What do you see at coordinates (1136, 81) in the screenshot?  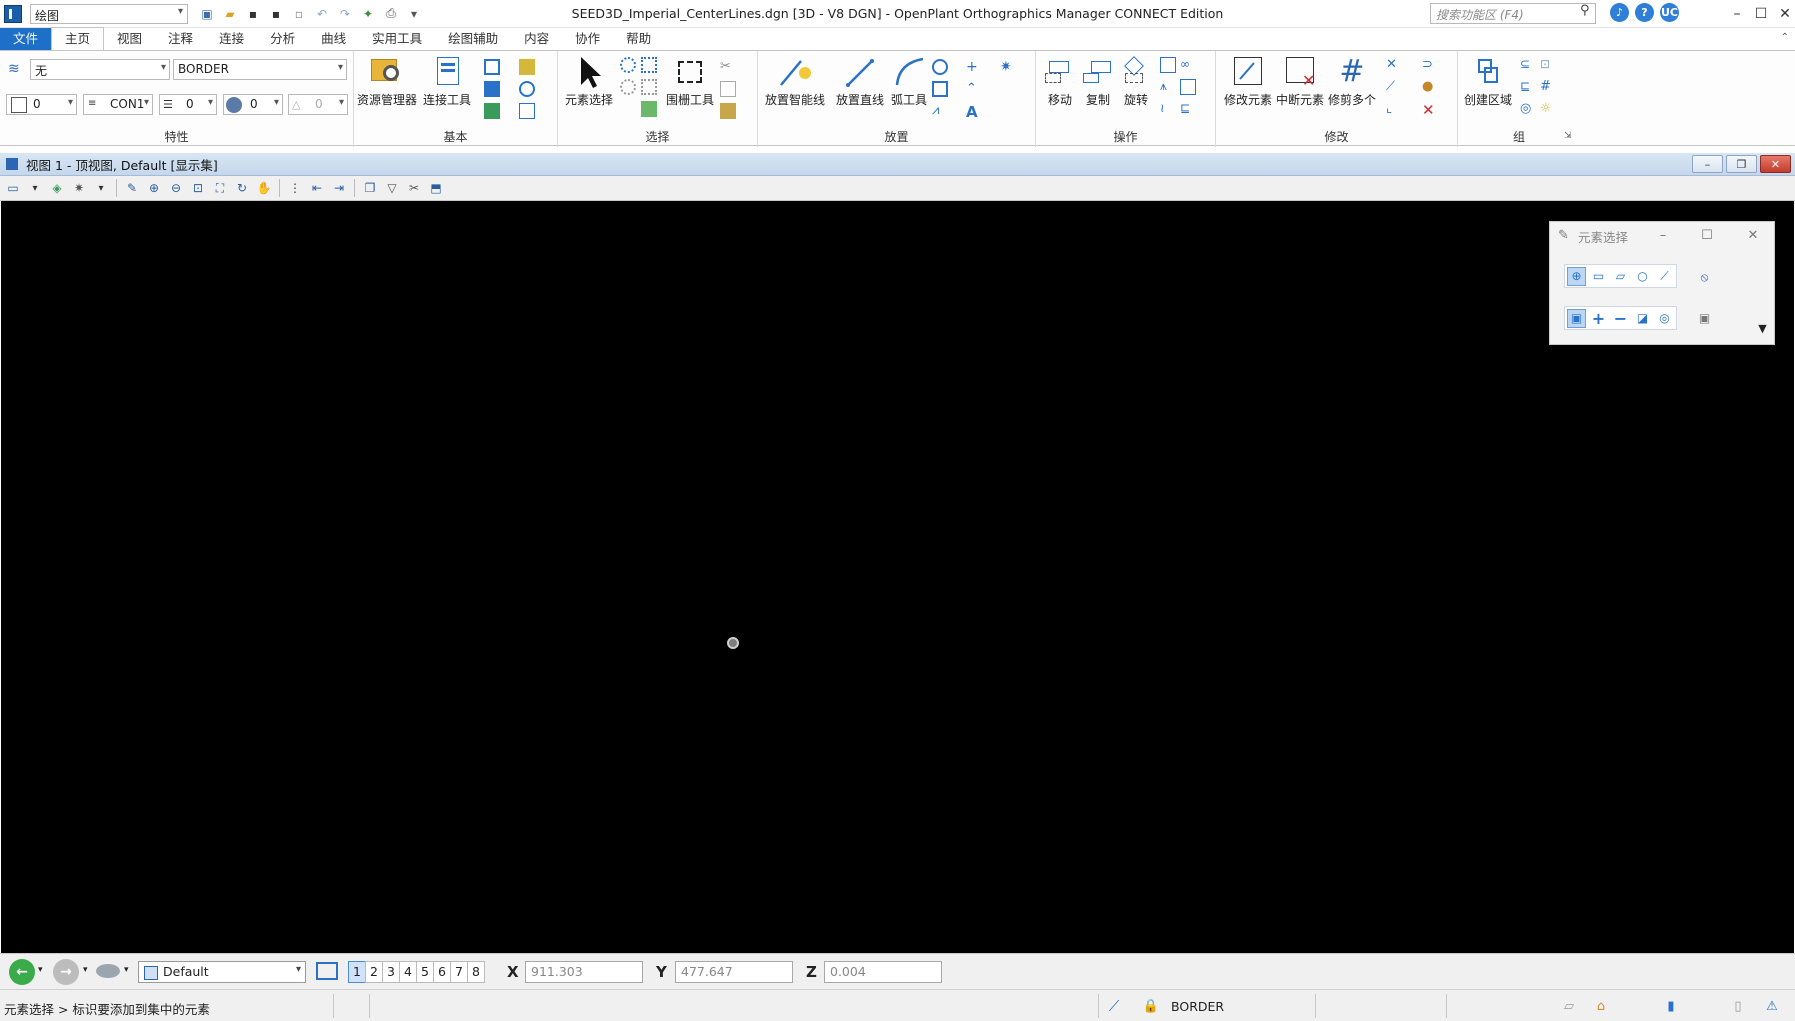 I see `rotate-button: 旋转` at bounding box center [1136, 81].